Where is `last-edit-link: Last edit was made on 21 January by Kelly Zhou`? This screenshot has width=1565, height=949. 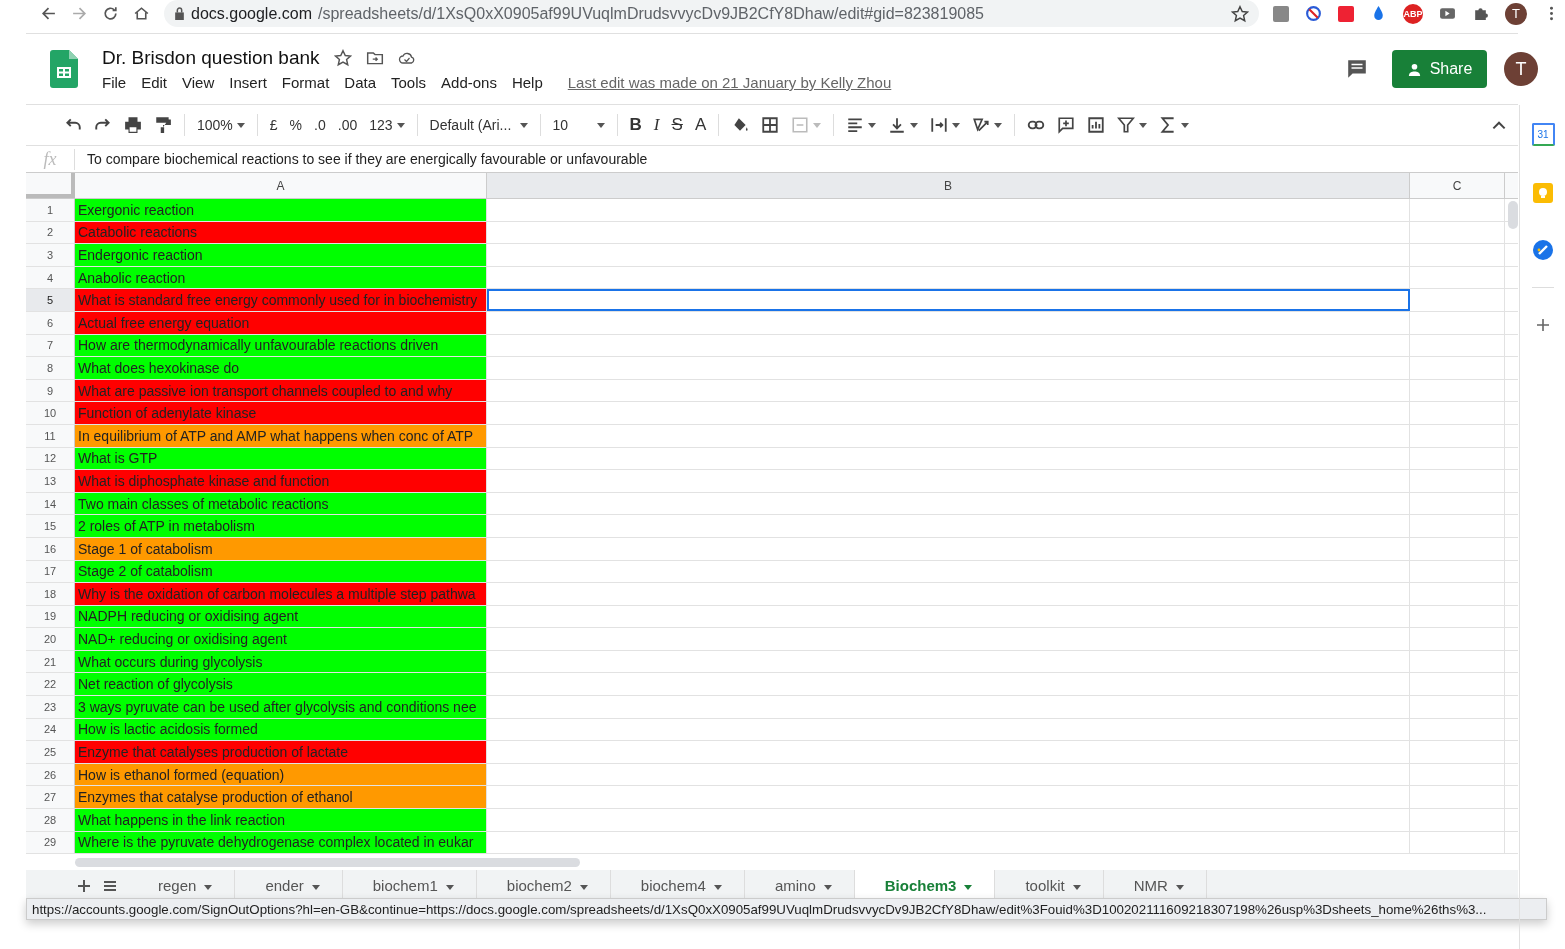 last-edit-link: Last edit was made on 21 January by Kelly Zhou is located at coordinates (729, 82).